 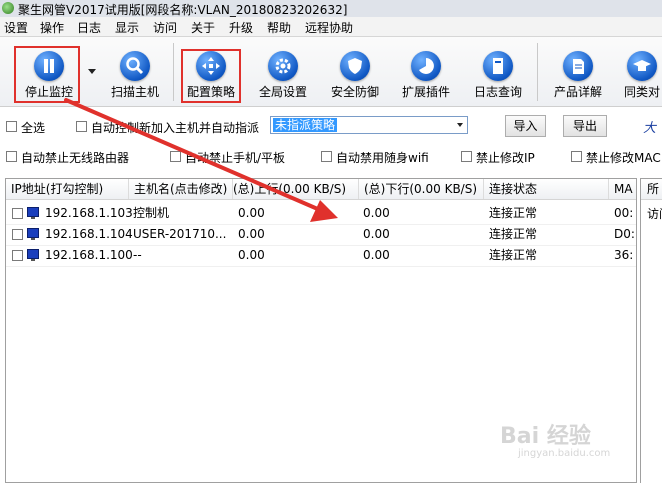 I want to click on annotation-arrow, so click(x=201, y=160).